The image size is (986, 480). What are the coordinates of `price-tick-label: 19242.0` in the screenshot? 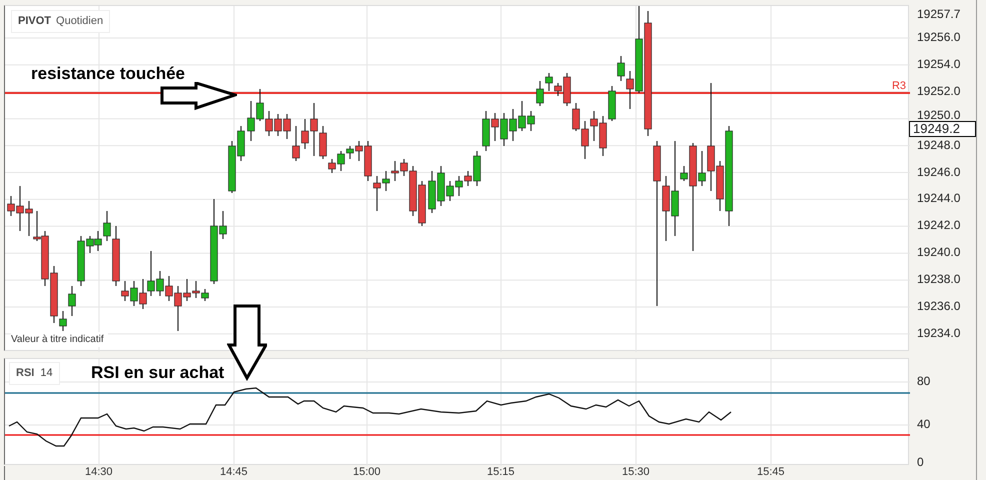 It's located at (938, 225).